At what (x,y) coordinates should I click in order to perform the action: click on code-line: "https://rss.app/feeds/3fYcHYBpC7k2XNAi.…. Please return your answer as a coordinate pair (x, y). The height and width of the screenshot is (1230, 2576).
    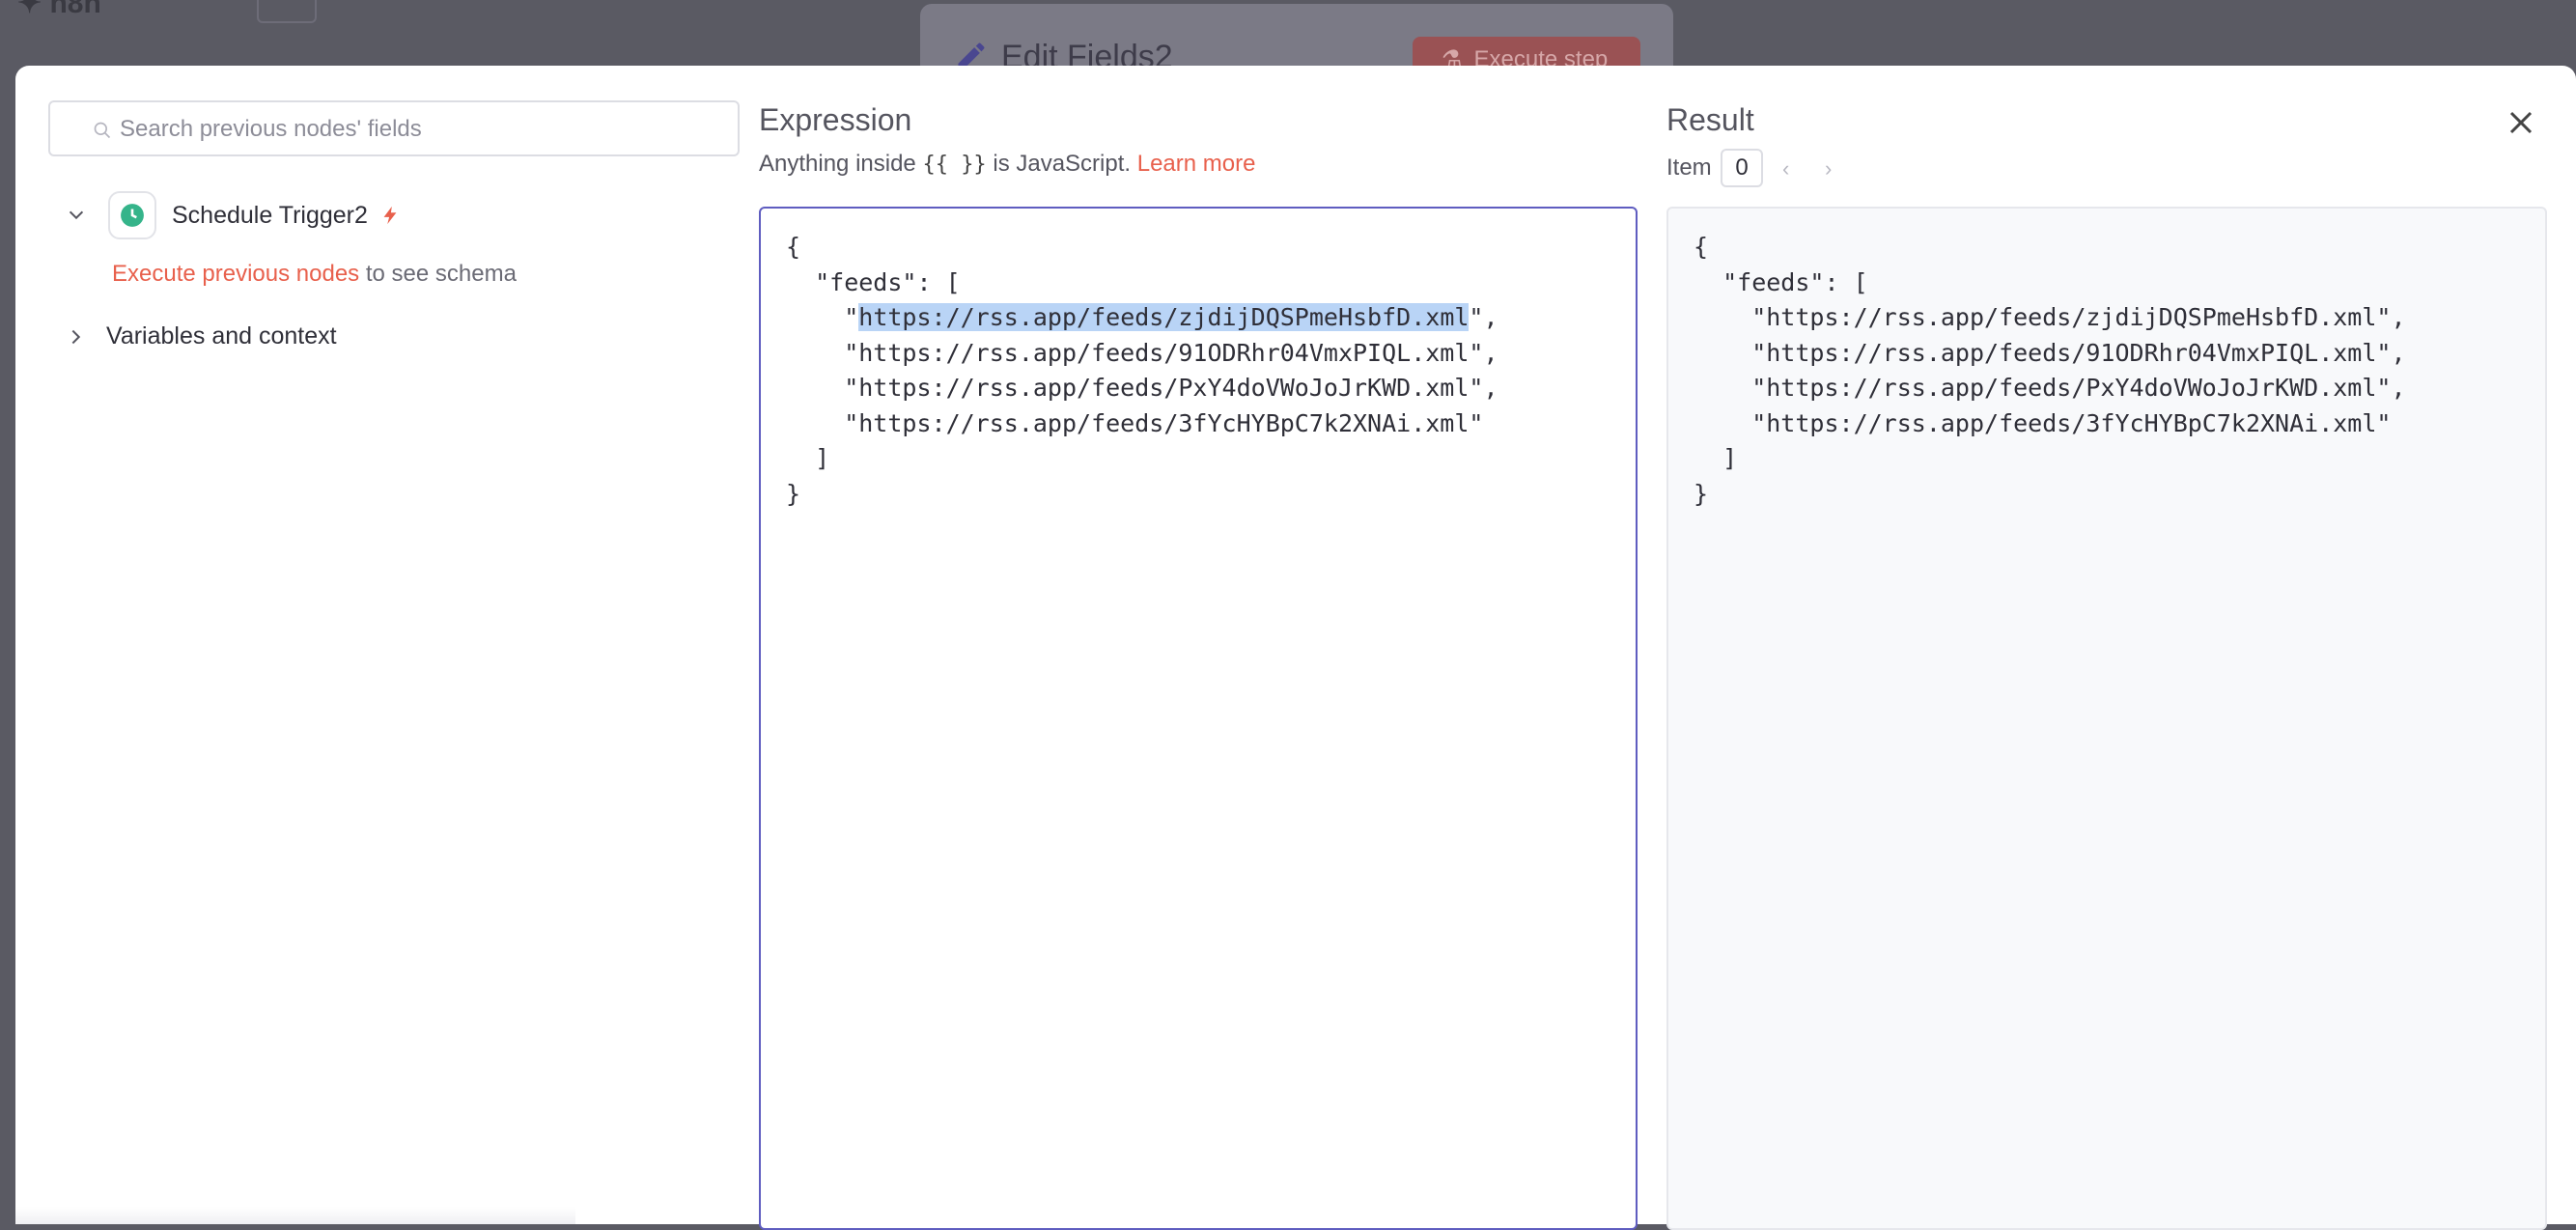
    Looking at the image, I should click on (1135, 423).